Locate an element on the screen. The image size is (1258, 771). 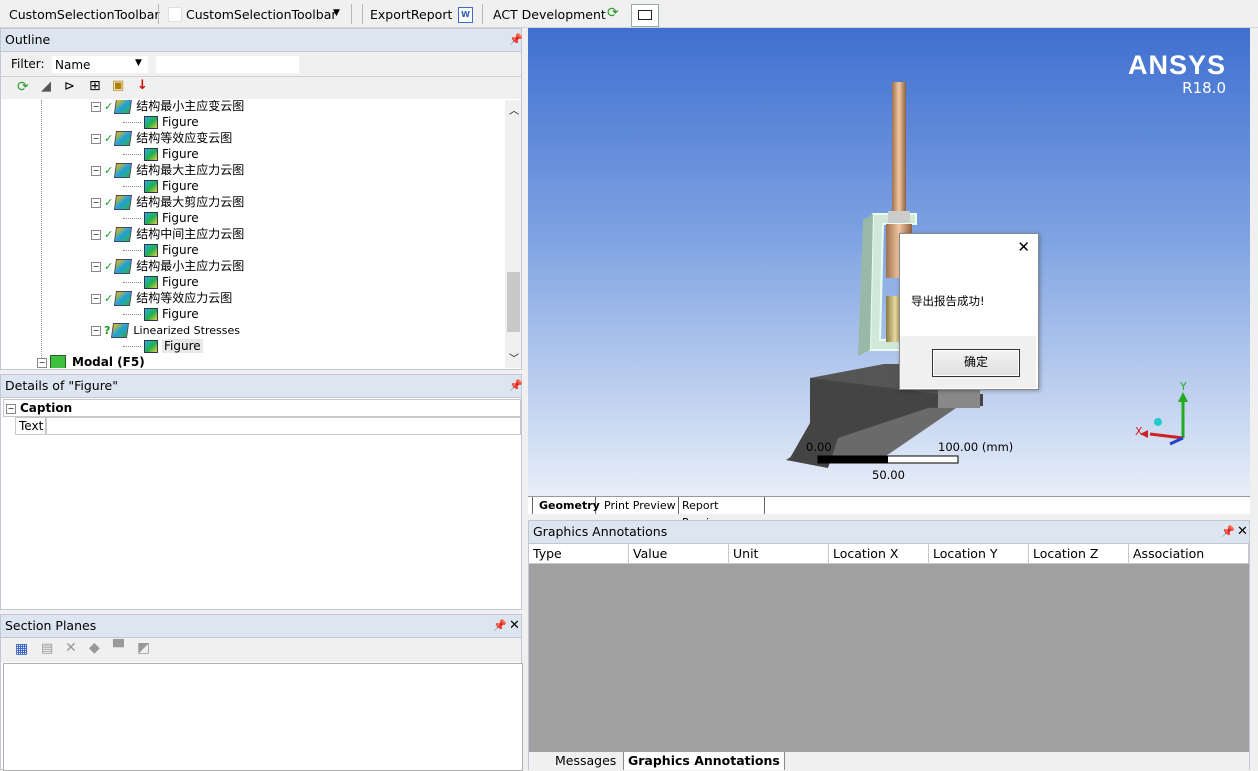
column-header: Value is located at coordinates (679, 553).